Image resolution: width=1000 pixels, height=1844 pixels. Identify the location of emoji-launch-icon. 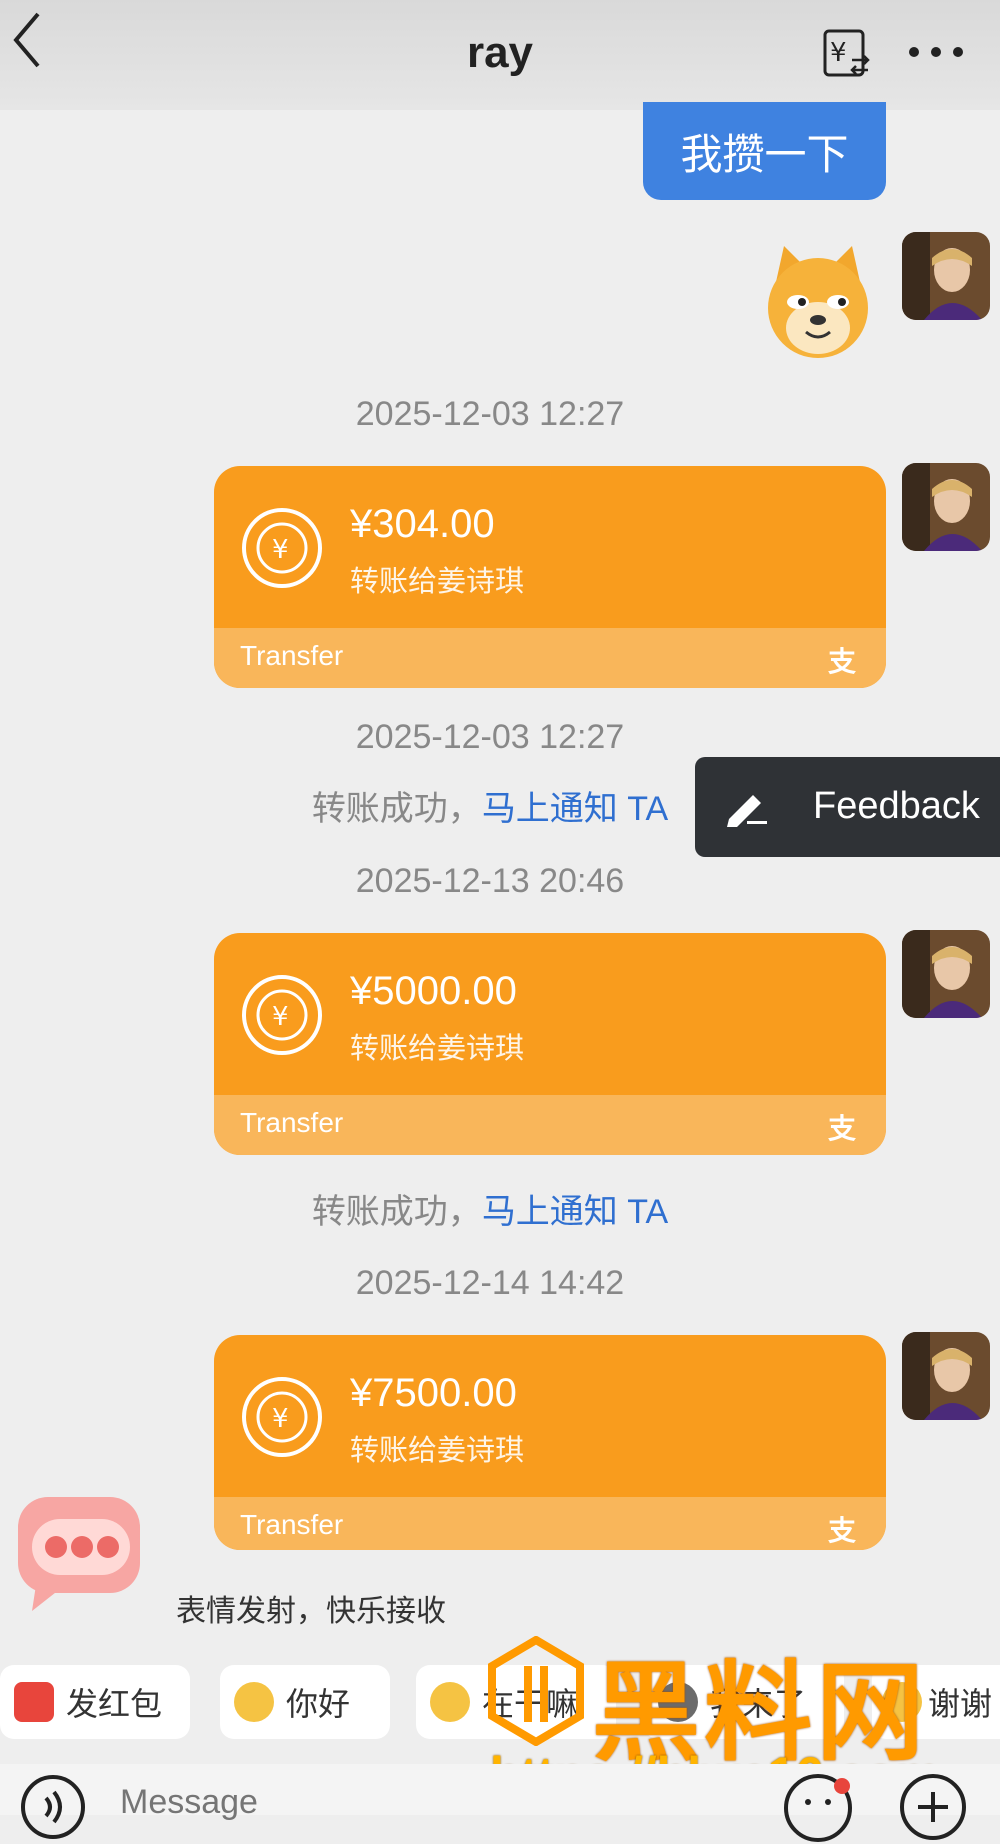
(79, 1553).